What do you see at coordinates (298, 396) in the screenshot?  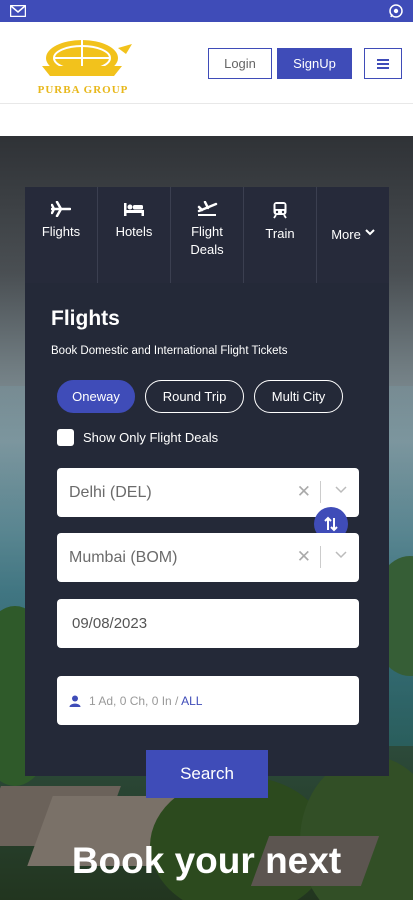 I see `trip-type-multi-city: Multi City` at bounding box center [298, 396].